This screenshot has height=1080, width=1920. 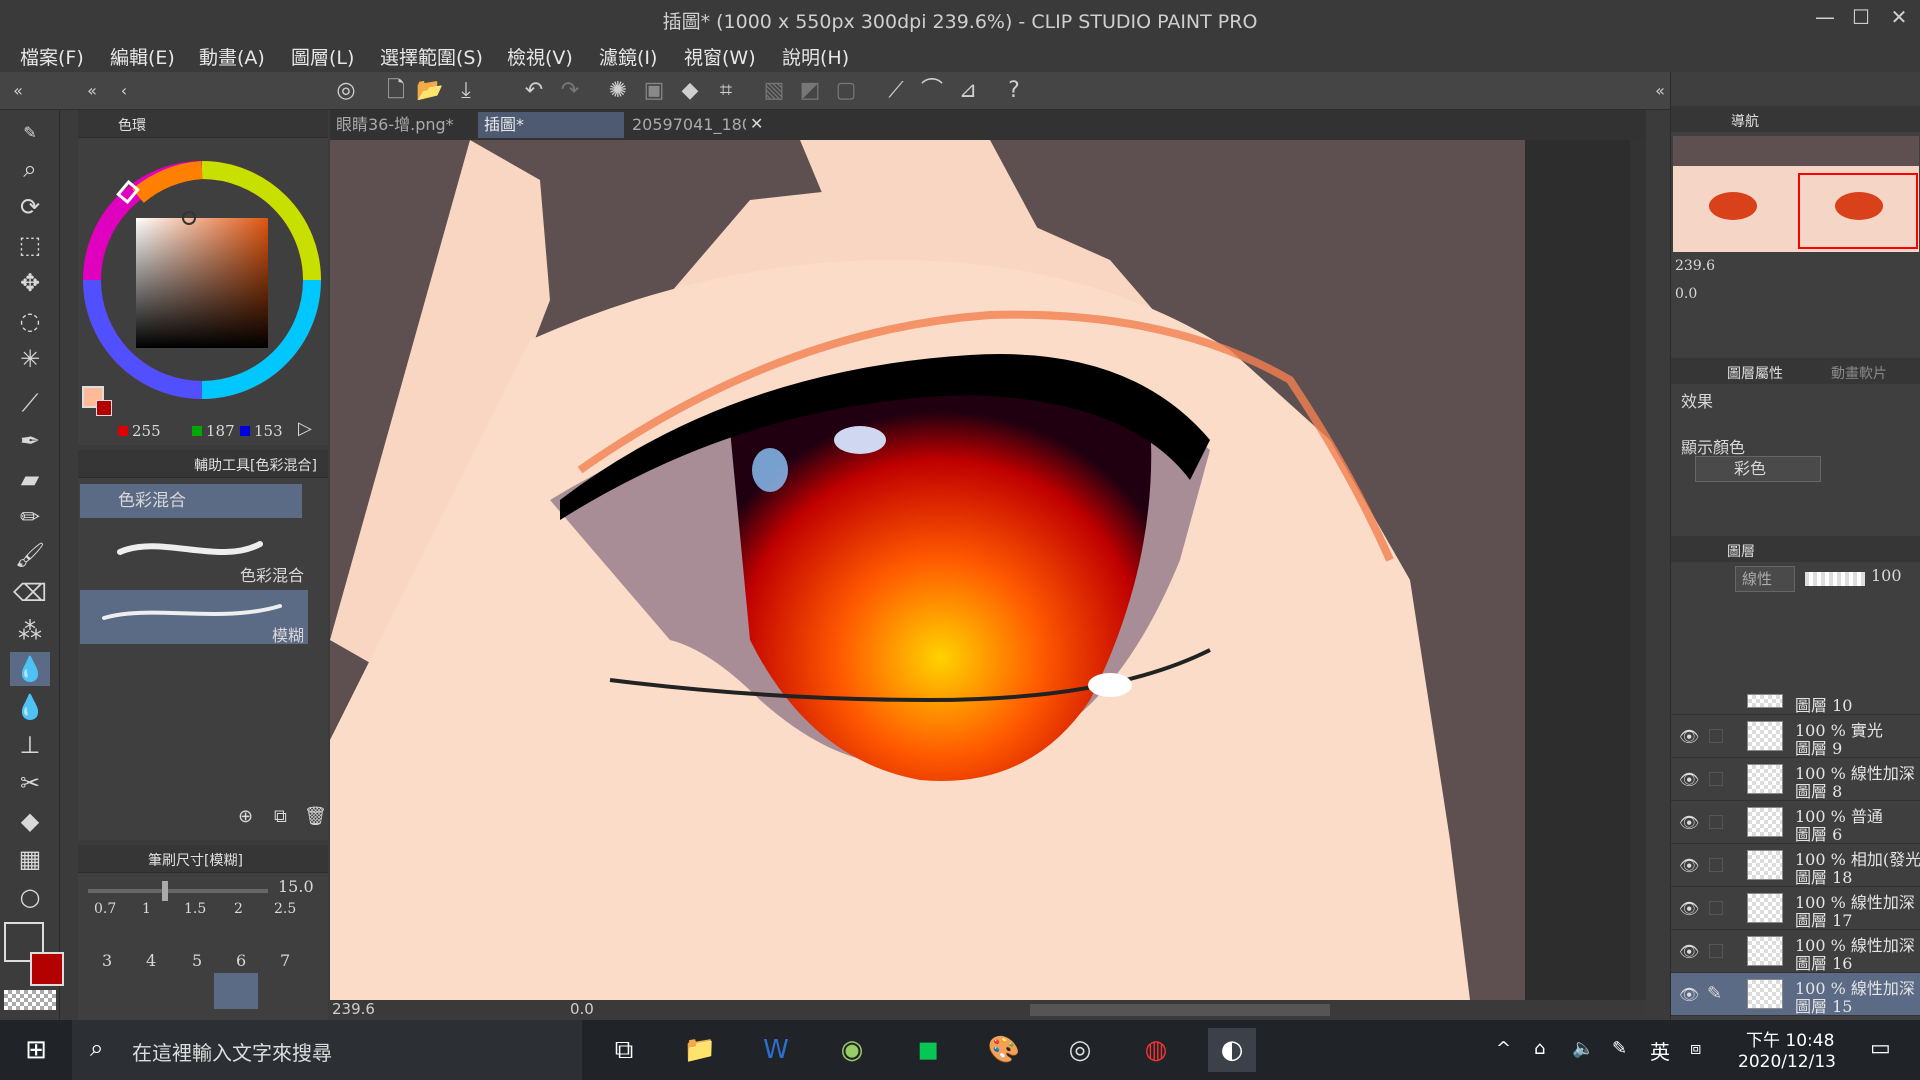 I want to click on figure-icon: ✂, so click(x=30, y=783).